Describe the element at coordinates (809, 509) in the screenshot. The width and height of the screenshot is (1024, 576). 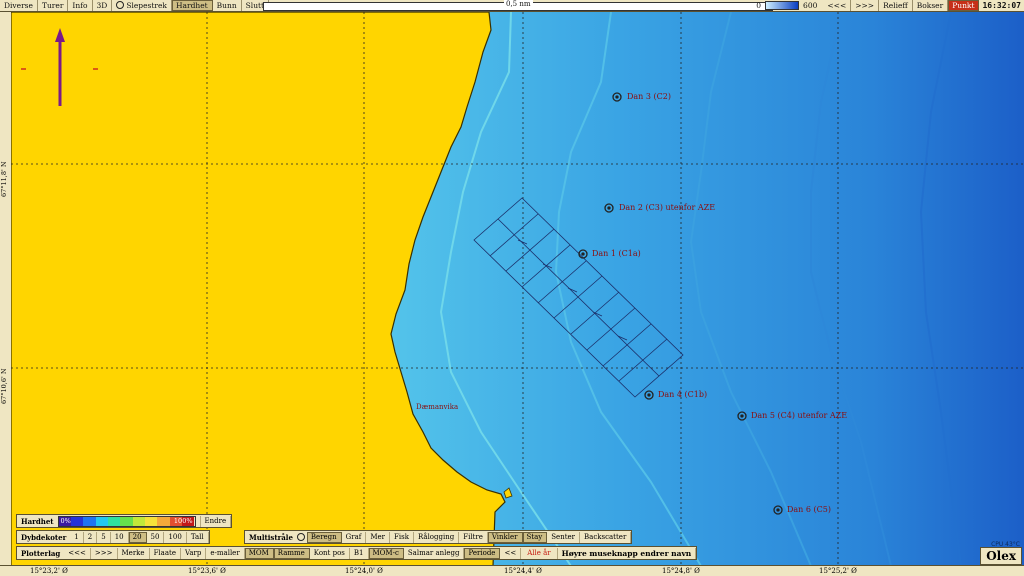
I see `waypoint-label: Dan 6 (C5)` at that location.